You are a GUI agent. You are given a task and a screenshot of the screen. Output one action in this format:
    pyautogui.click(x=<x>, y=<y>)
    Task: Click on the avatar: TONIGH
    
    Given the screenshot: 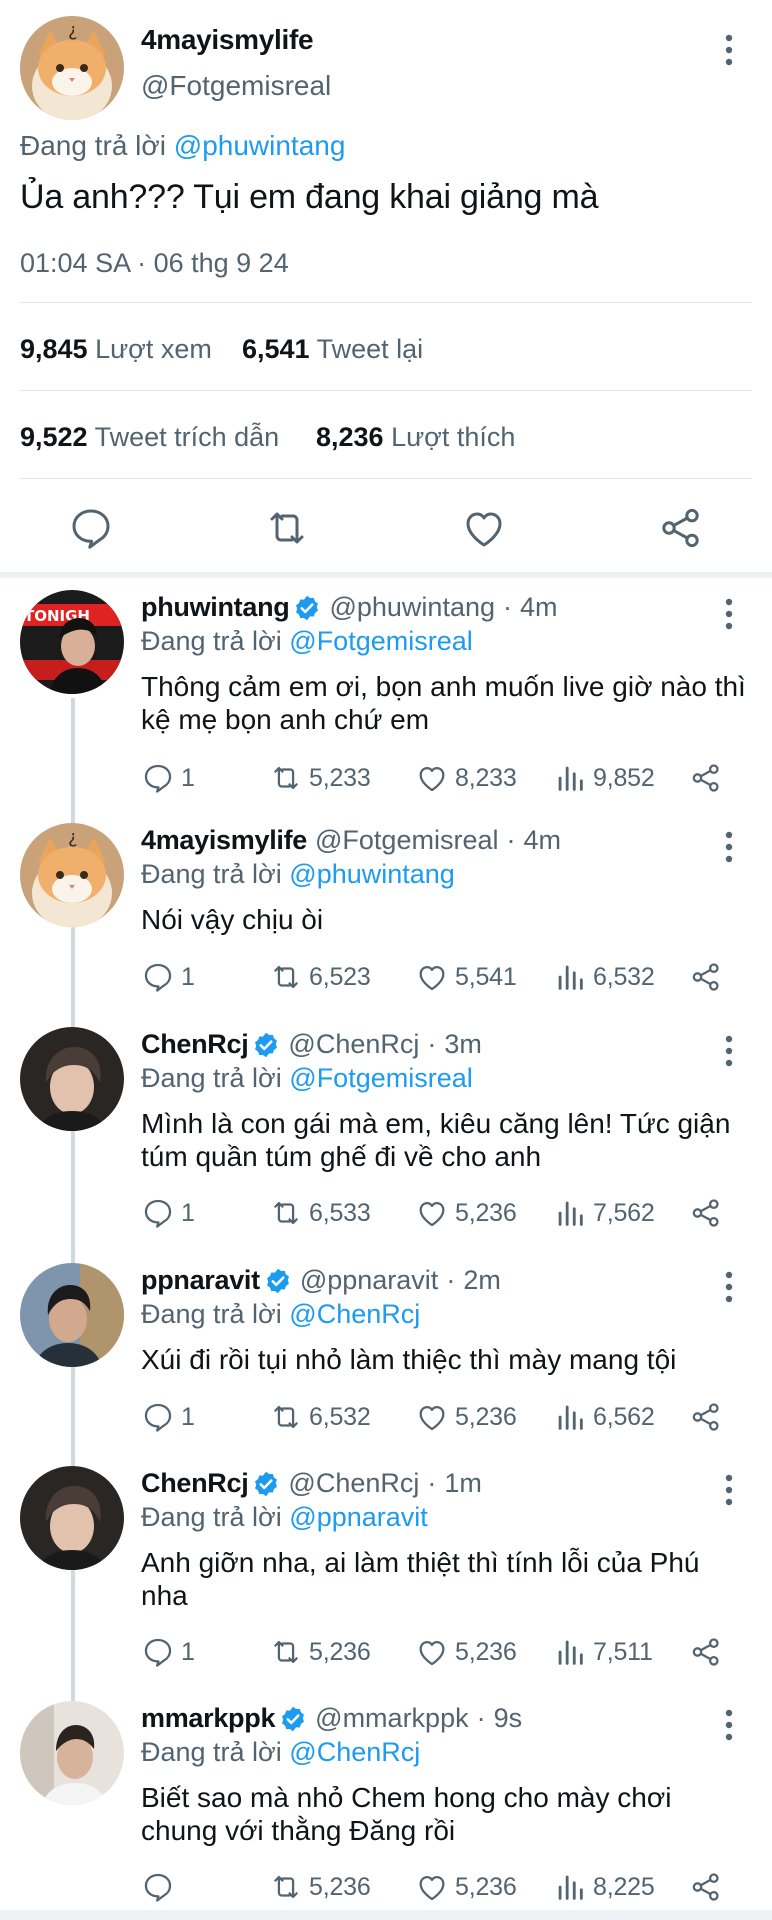 What is the action you would take?
    pyautogui.click(x=72, y=642)
    